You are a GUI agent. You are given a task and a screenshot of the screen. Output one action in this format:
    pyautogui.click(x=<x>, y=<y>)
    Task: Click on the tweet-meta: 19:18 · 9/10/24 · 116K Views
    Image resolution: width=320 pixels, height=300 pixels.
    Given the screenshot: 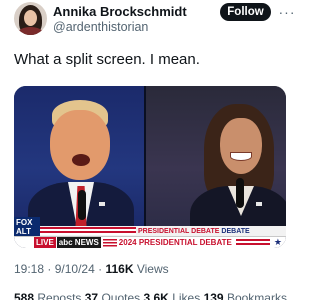 What is the action you would take?
    pyautogui.click(x=91, y=269)
    